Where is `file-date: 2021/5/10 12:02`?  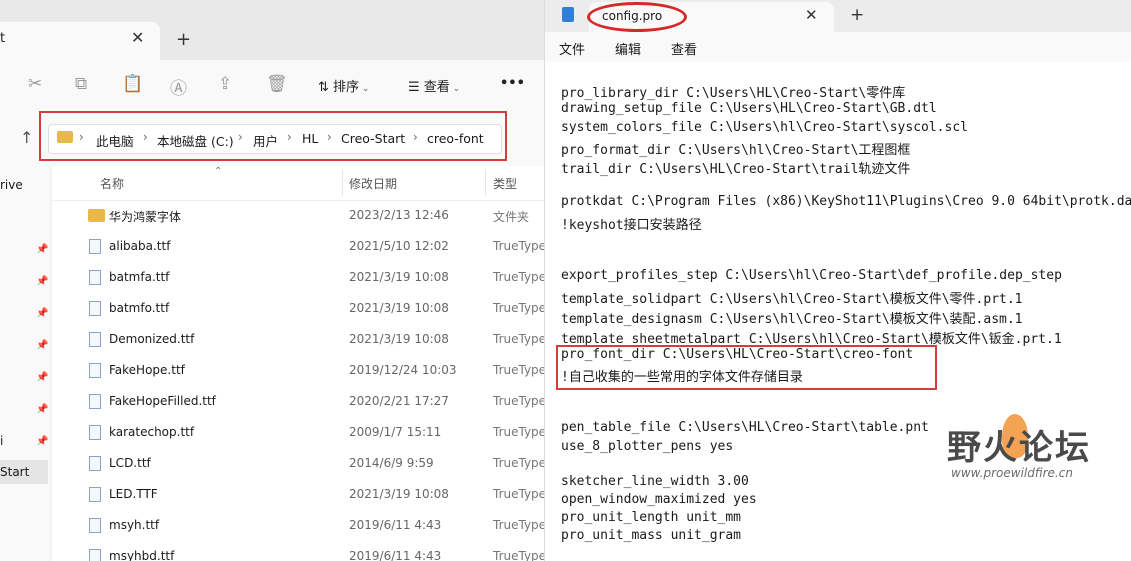
file-date: 2021/5/10 12:02 is located at coordinates (399, 246).